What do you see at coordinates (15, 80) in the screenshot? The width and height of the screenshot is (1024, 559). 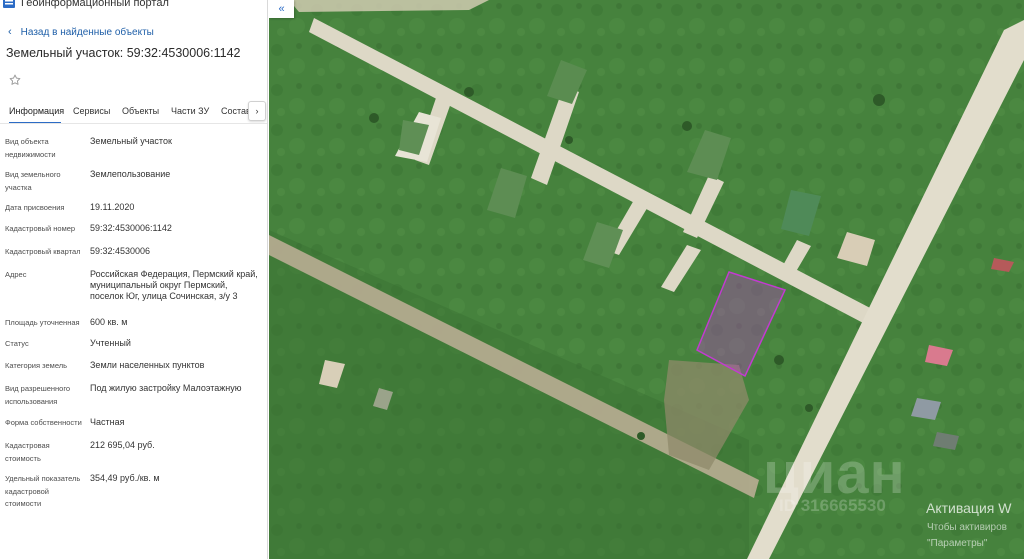 I see `star-outline-icon` at bounding box center [15, 80].